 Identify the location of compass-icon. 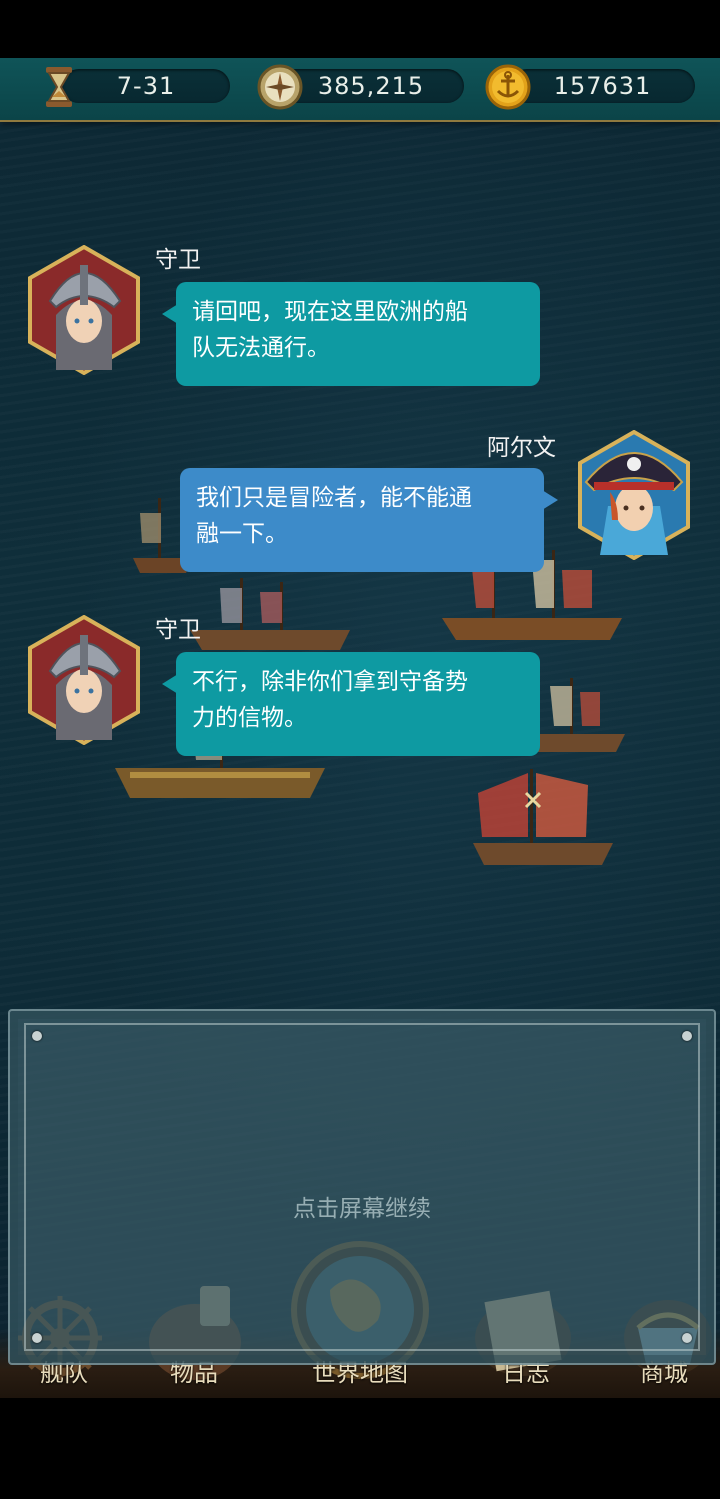
(280, 87).